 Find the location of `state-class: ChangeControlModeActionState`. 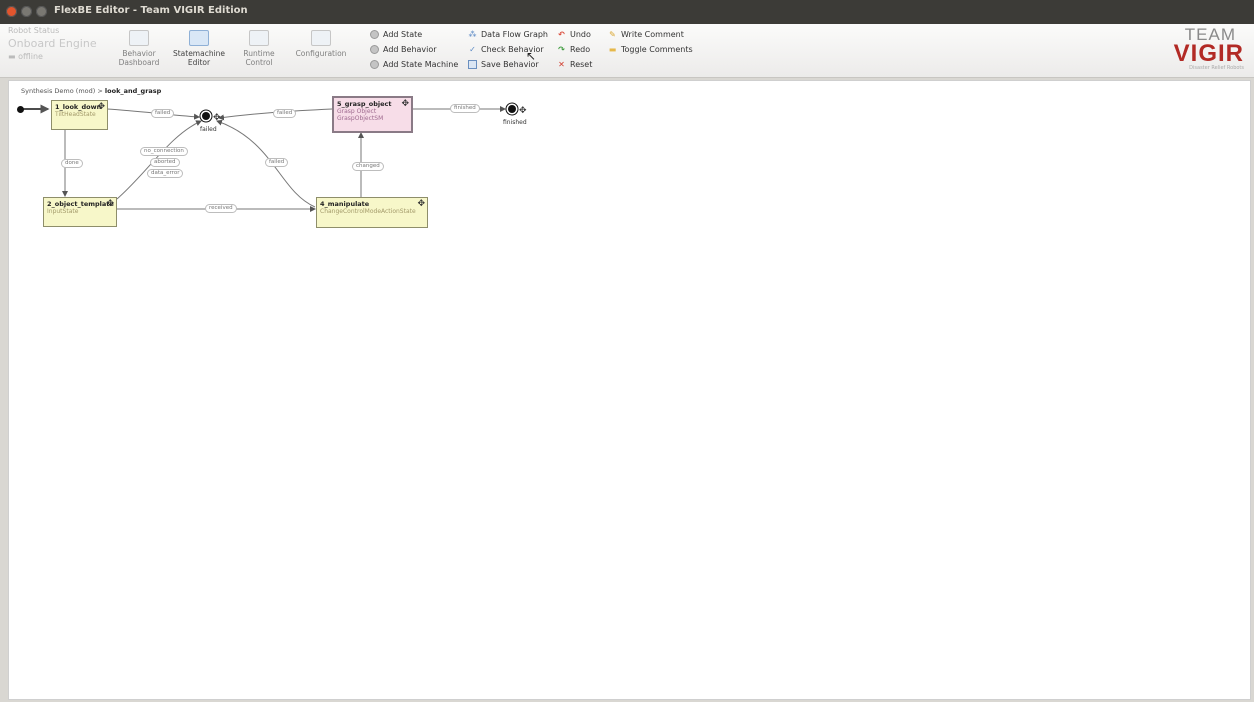

state-class: ChangeControlModeActionState is located at coordinates (368, 211).